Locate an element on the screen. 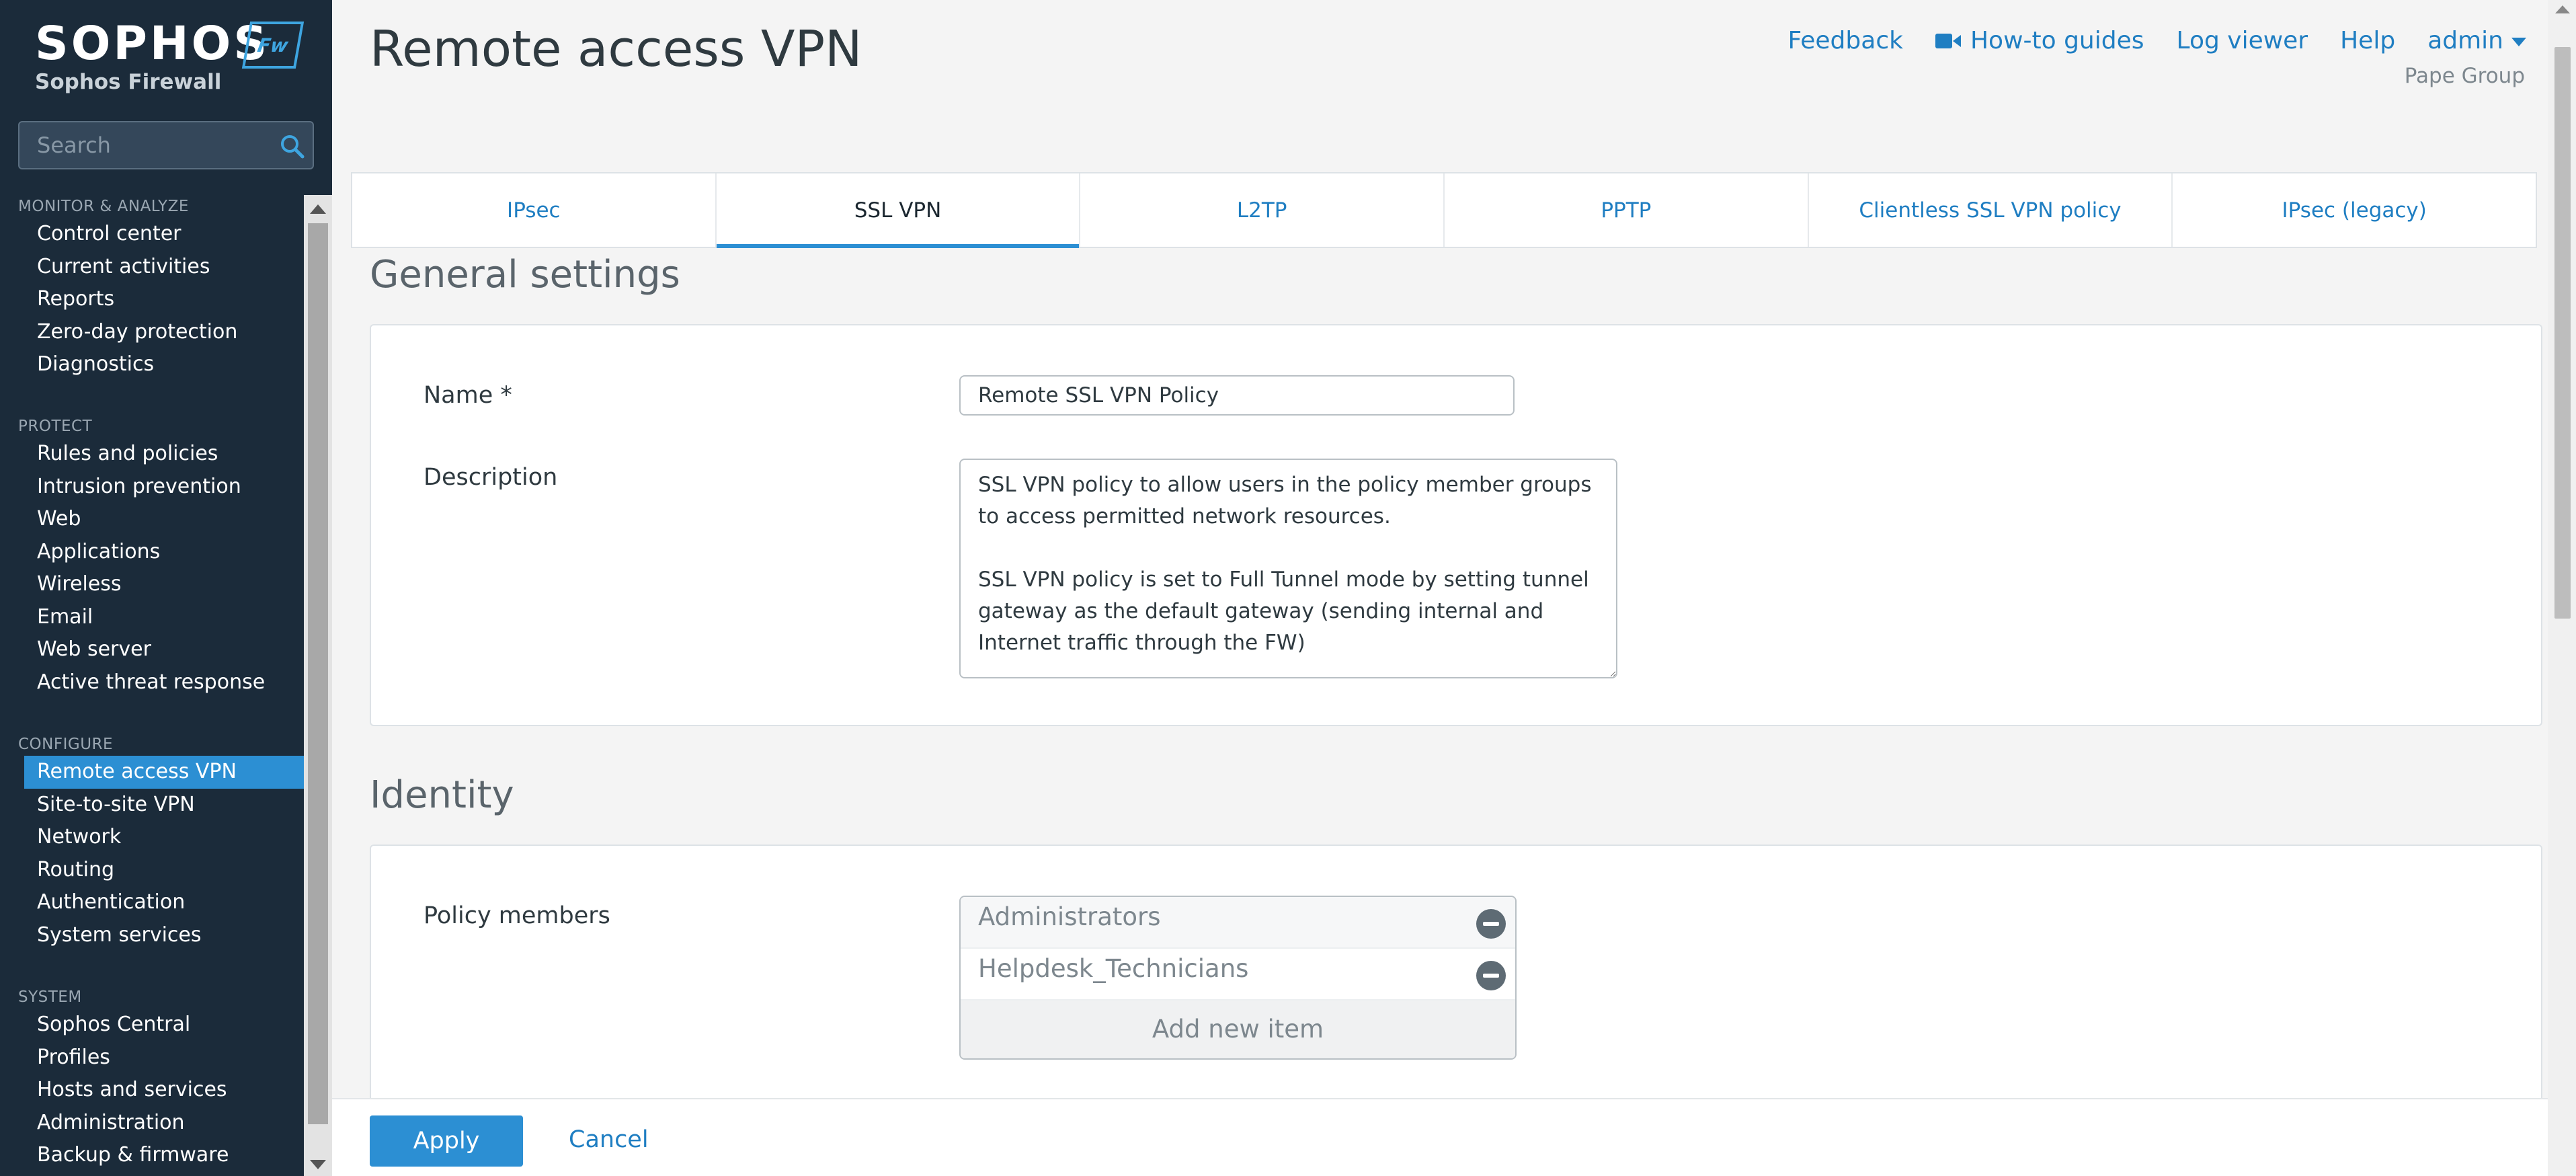 This screenshot has width=2576, height=1176. firewall-badge-icon: Fw is located at coordinates (273, 45).